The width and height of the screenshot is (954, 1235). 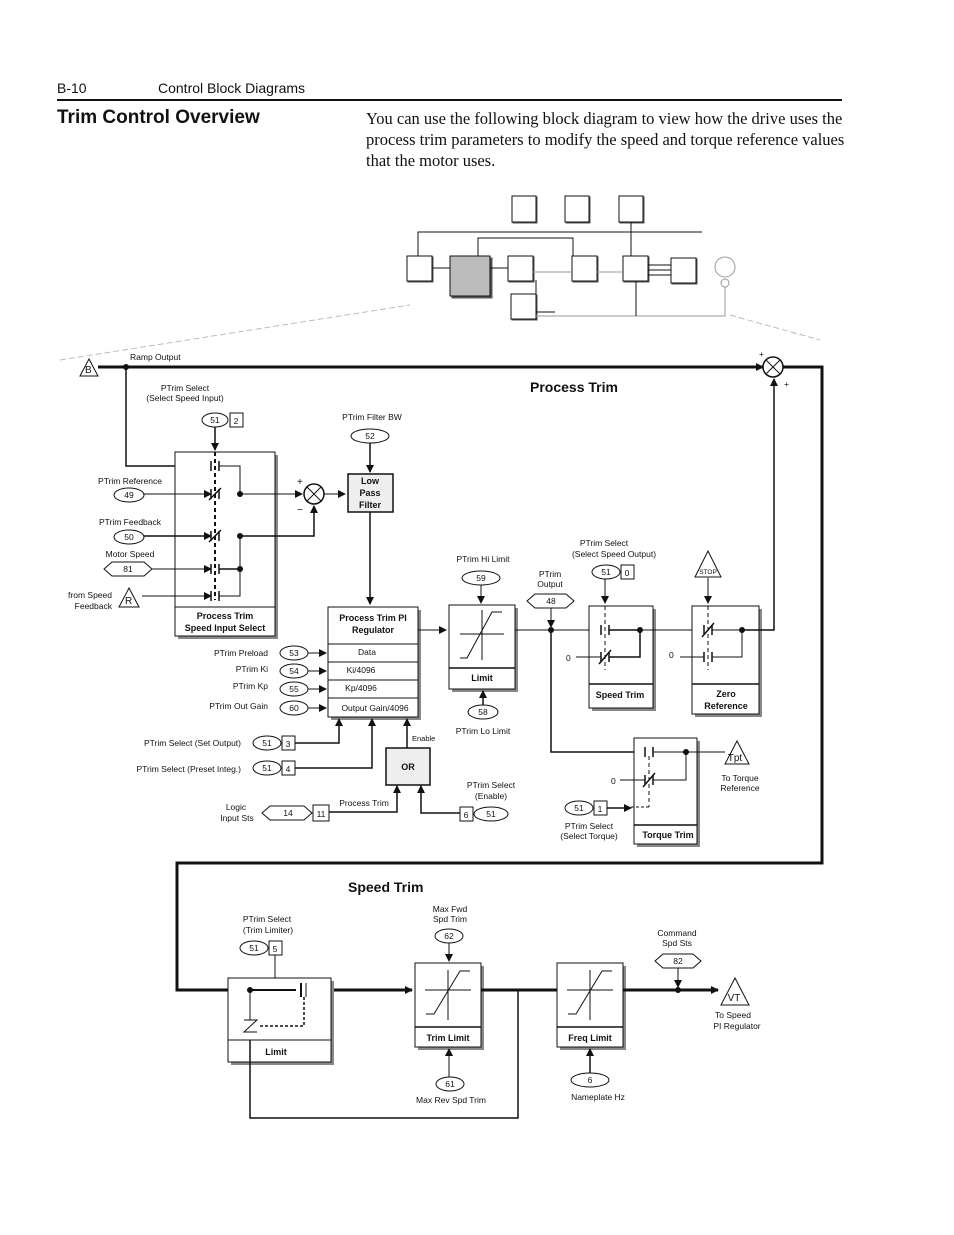 I want to click on svg-text: 1, so click(x=600, y=809).